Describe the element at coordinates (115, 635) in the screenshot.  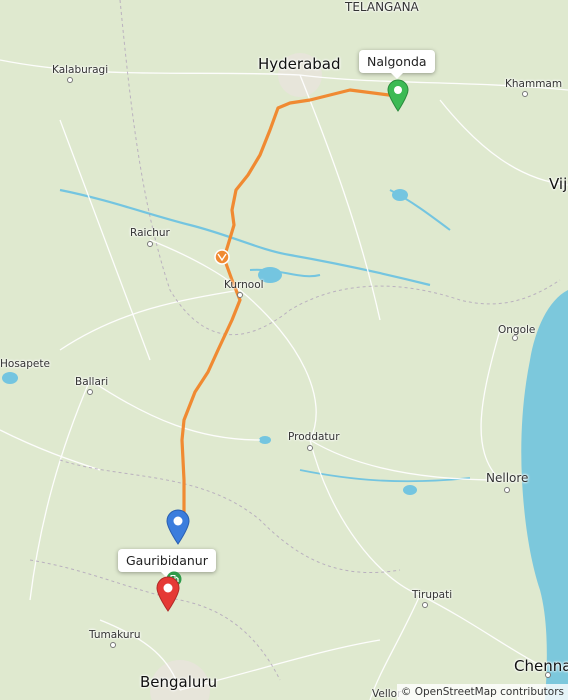
I see `city-label-tumakuru: Tumakuru` at that location.